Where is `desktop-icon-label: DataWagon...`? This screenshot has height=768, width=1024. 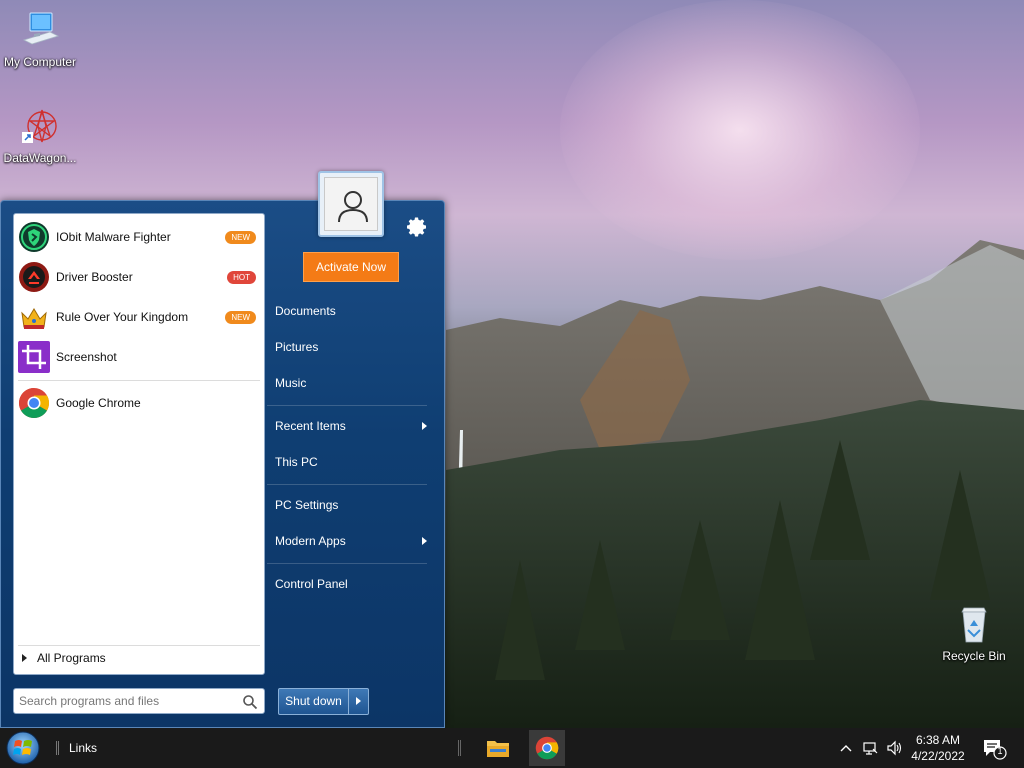
desktop-icon-label: DataWagon... is located at coordinates (40, 158).